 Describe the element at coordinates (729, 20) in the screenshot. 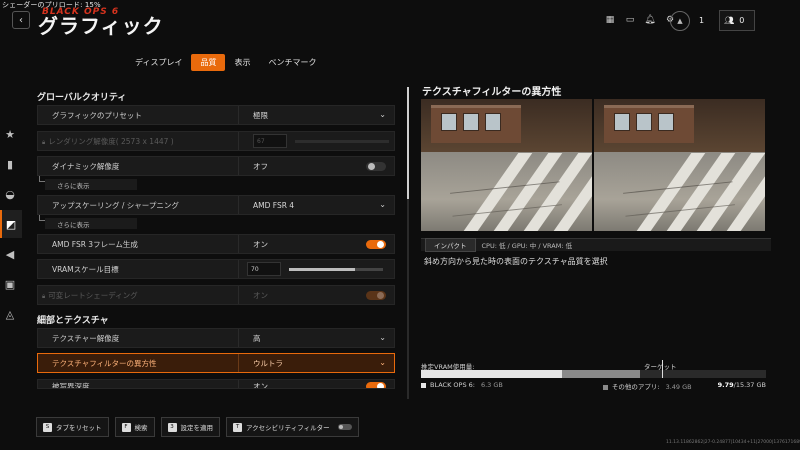

I see `friends-icon: 👥︎` at that location.